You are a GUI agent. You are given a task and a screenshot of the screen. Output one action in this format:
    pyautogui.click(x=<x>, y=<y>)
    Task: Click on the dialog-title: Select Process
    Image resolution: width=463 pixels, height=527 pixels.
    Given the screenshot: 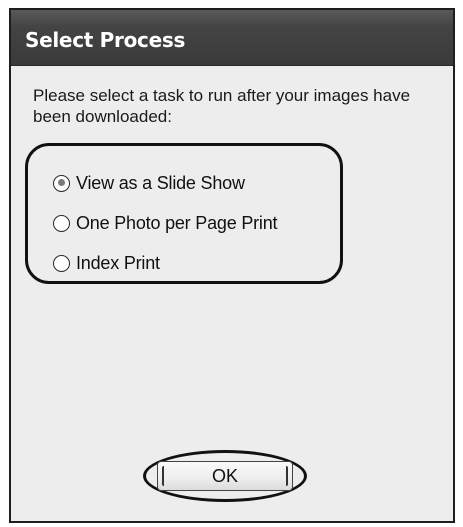 What is the action you would take?
    pyautogui.click(x=105, y=40)
    